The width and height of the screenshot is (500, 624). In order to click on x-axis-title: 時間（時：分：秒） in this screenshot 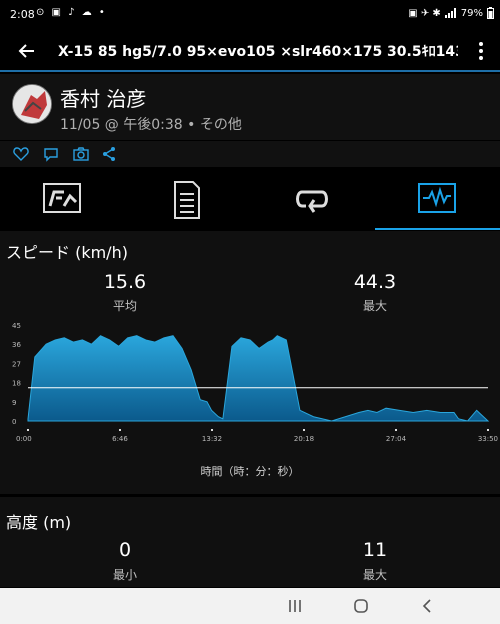, I will do `click(250, 471)`.